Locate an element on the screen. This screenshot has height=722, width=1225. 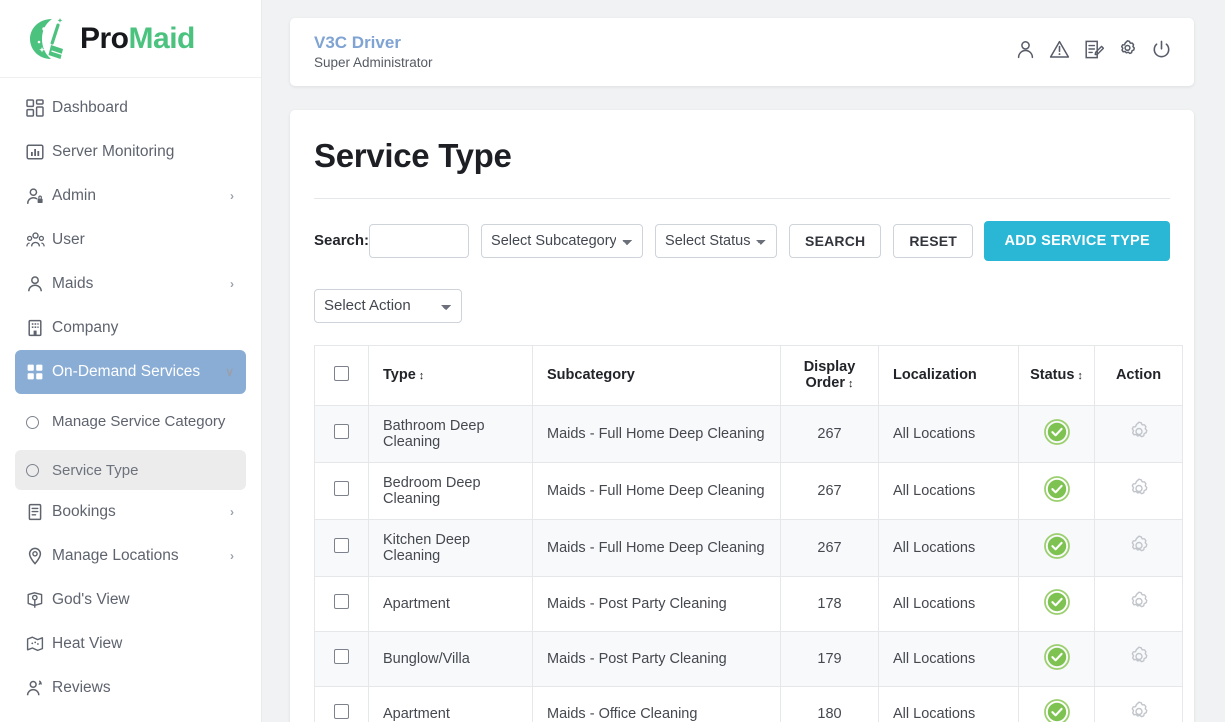
sidebar-item-gods-view: God's View is located at coordinates (130, 600).